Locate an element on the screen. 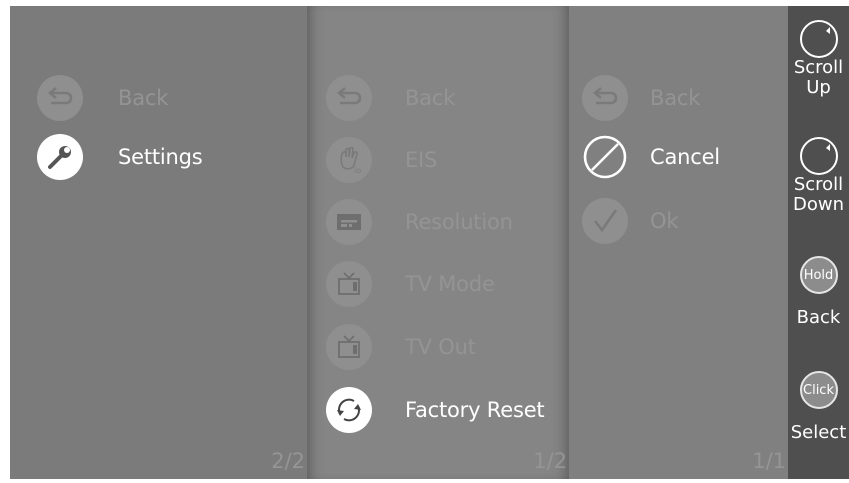 This screenshot has width=849, height=483. hold-badge: Hold is located at coordinates (818, 275).